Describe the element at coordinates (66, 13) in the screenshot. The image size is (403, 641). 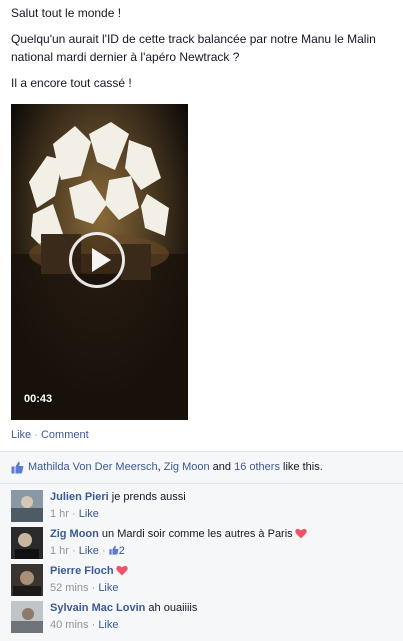
I see `post-greeting: Salut tout le monde !` at that location.